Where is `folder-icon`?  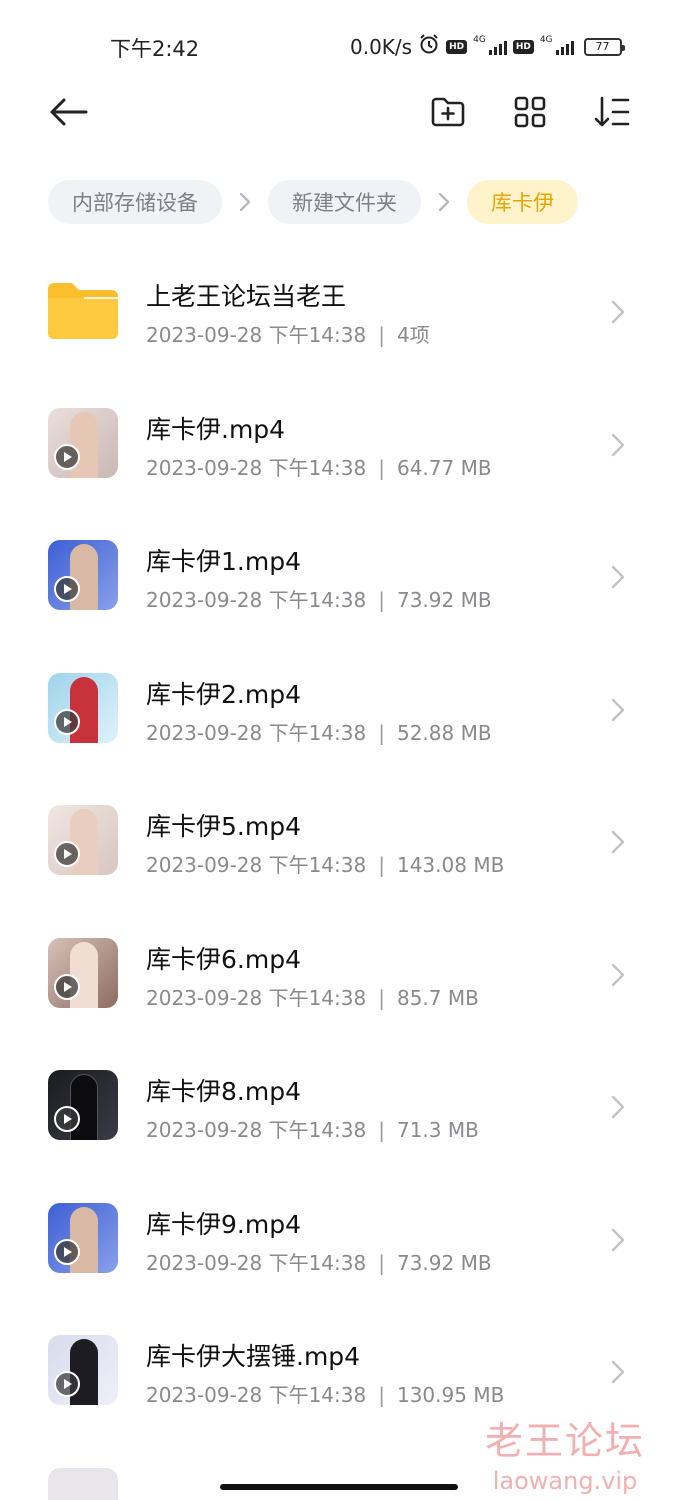 folder-icon is located at coordinates (83, 311).